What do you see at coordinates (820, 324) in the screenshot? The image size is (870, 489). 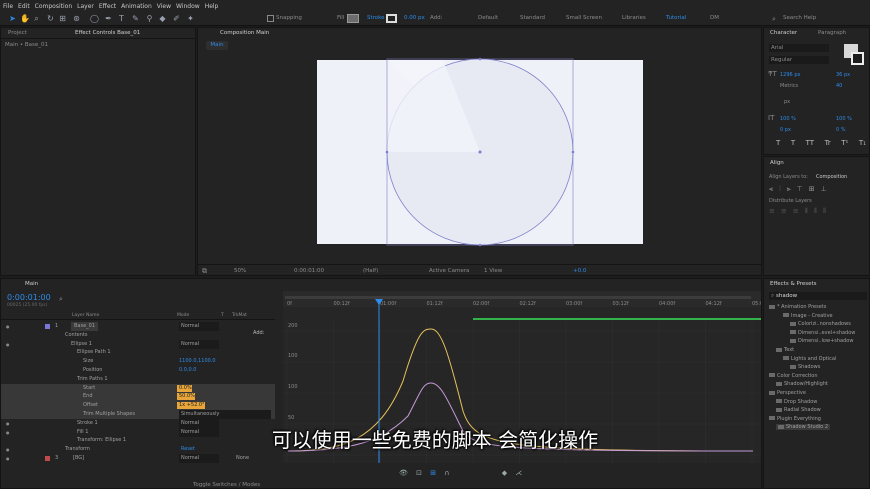 I see `effects-tree-item: Colorizi..nonshadows` at bounding box center [820, 324].